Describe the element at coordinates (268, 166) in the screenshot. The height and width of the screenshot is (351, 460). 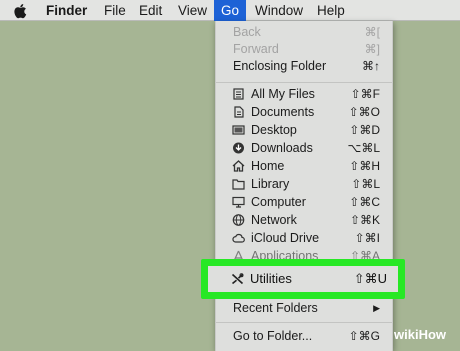
I see `menu-item-label: Home` at that location.